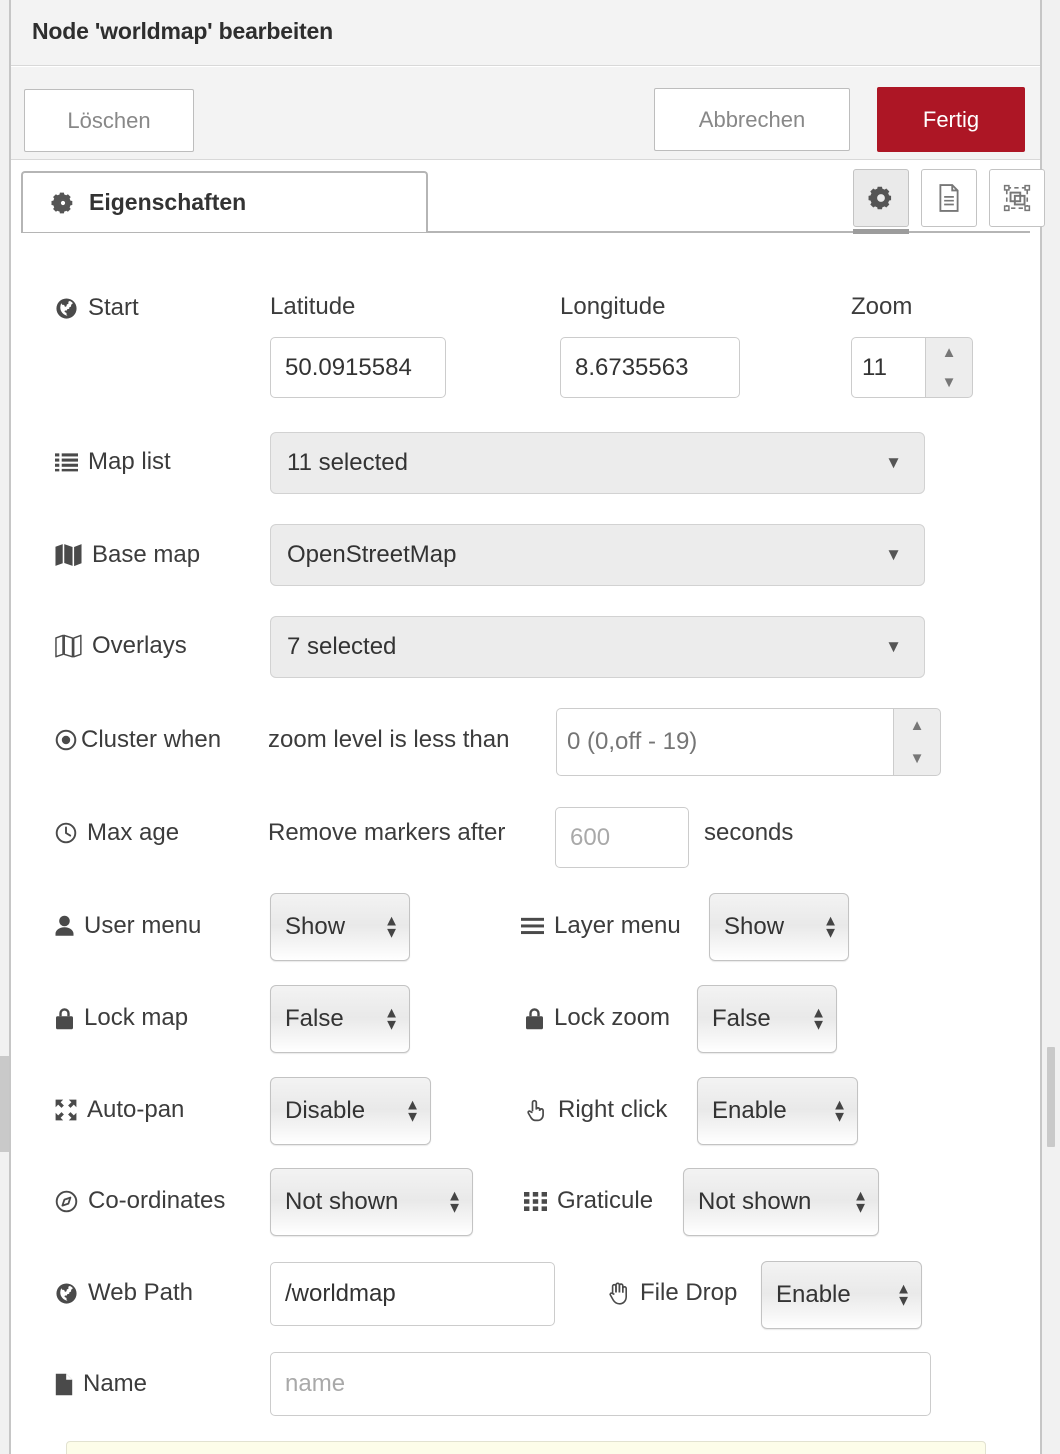  Describe the element at coordinates (597, 555) in the screenshot. I see `basemap-select: OpenStreetMap ▼` at that location.